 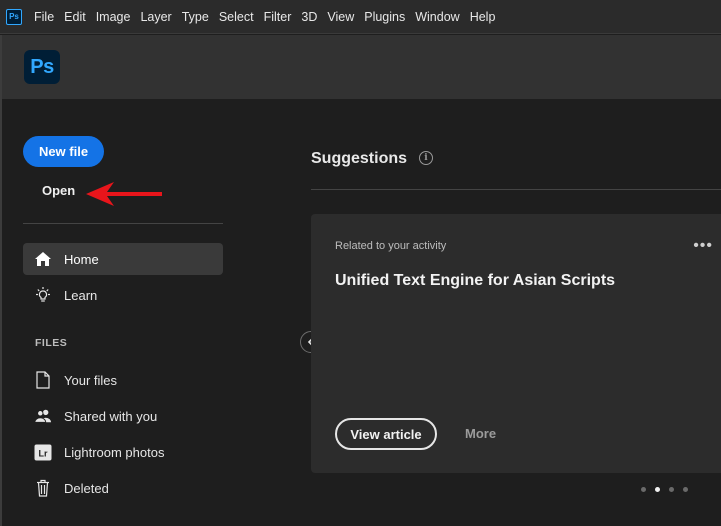 I want to click on carousel-pagination, so click(x=669, y=489).